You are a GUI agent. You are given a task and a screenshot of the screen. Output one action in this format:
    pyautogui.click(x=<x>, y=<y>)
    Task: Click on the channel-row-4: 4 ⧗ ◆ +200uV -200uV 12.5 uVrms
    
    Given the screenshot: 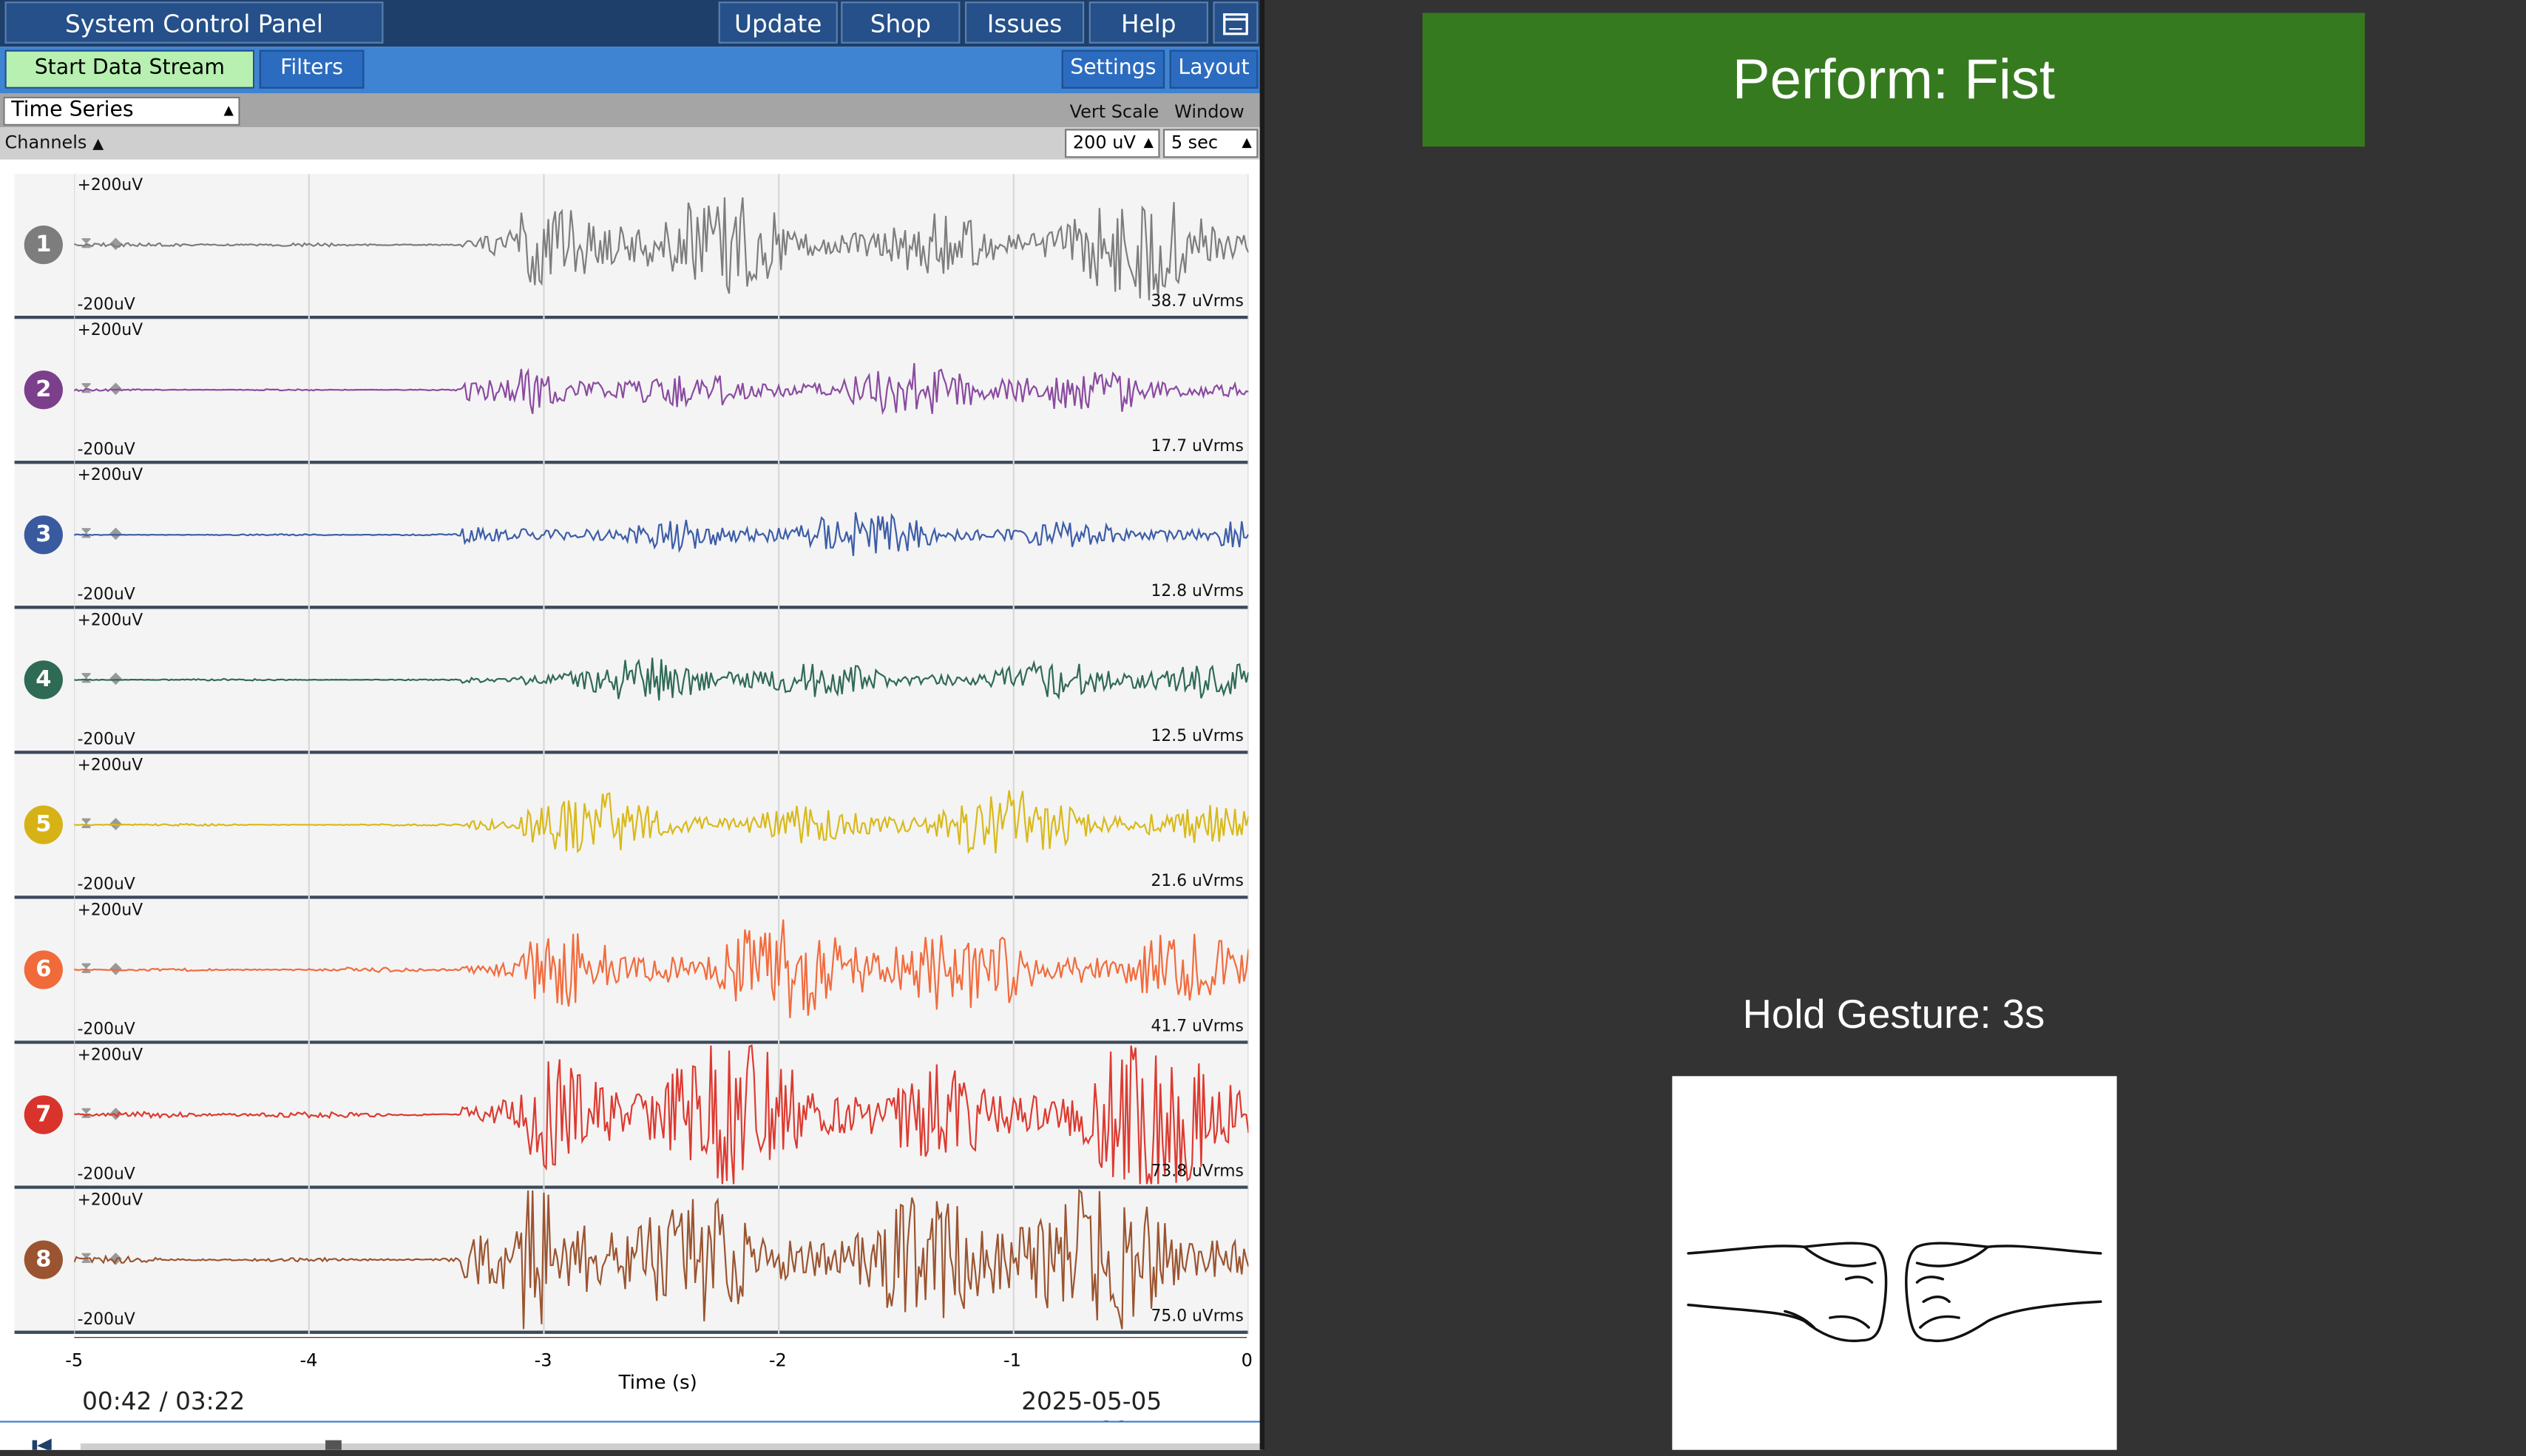 What is the action you would take?
    pyautogui.click(x=631, y=681)
    